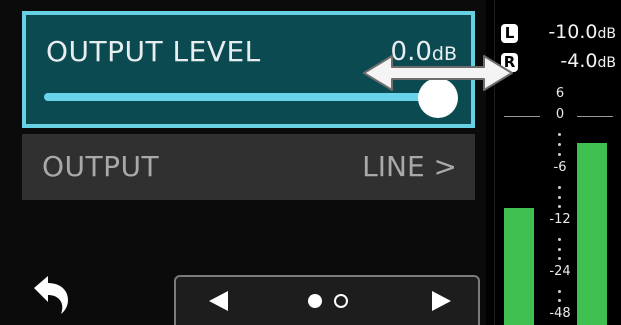 The image size is (621, 325). Describe the element at coordinates (153, 51) in the screenshot. I see `output-level-label: OUTPUT LEVEL` at that location.